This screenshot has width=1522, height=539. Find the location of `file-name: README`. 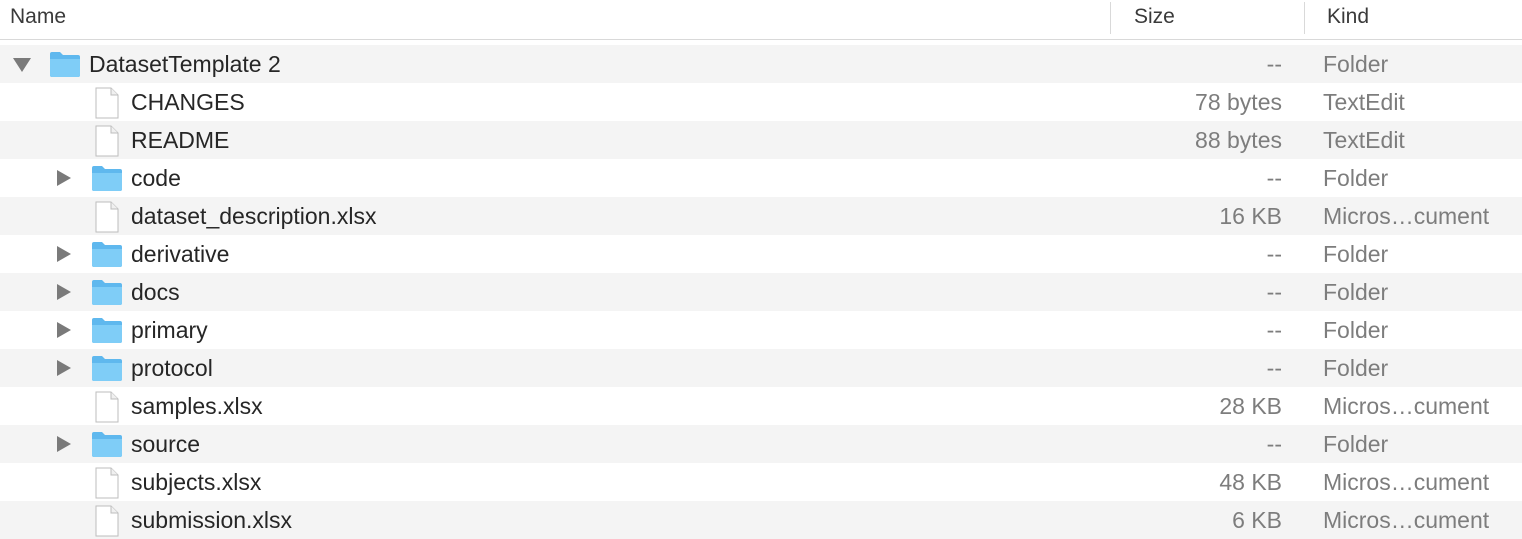

file-name: README is located at coordinates (180, 140).